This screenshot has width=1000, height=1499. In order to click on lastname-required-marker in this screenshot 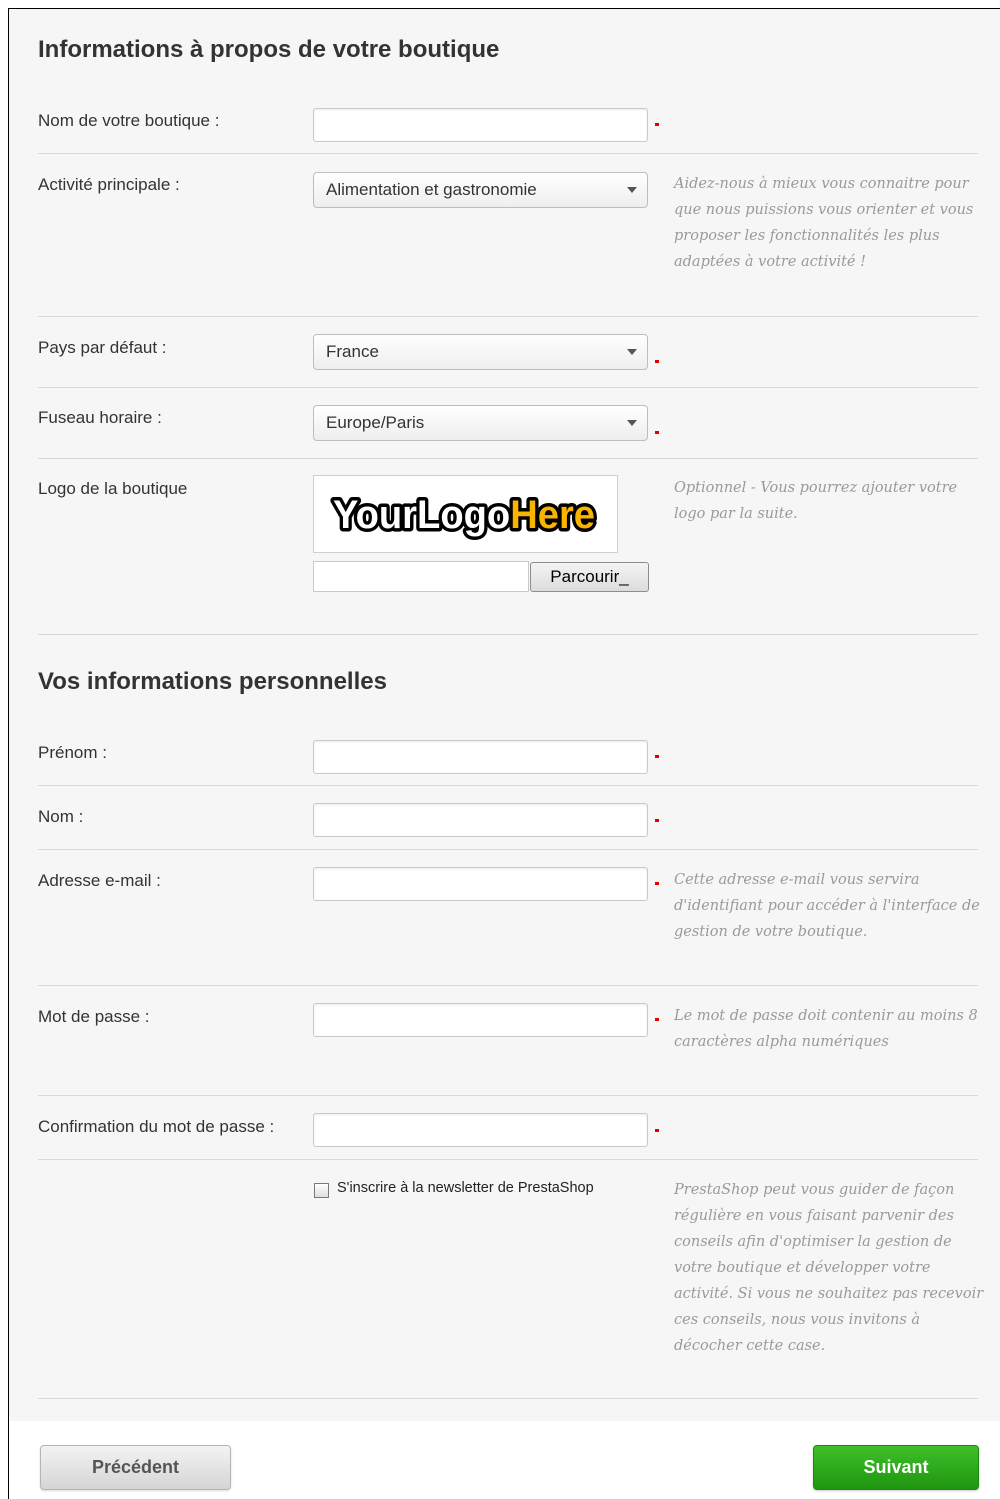, I will do `click(657, 820)`.